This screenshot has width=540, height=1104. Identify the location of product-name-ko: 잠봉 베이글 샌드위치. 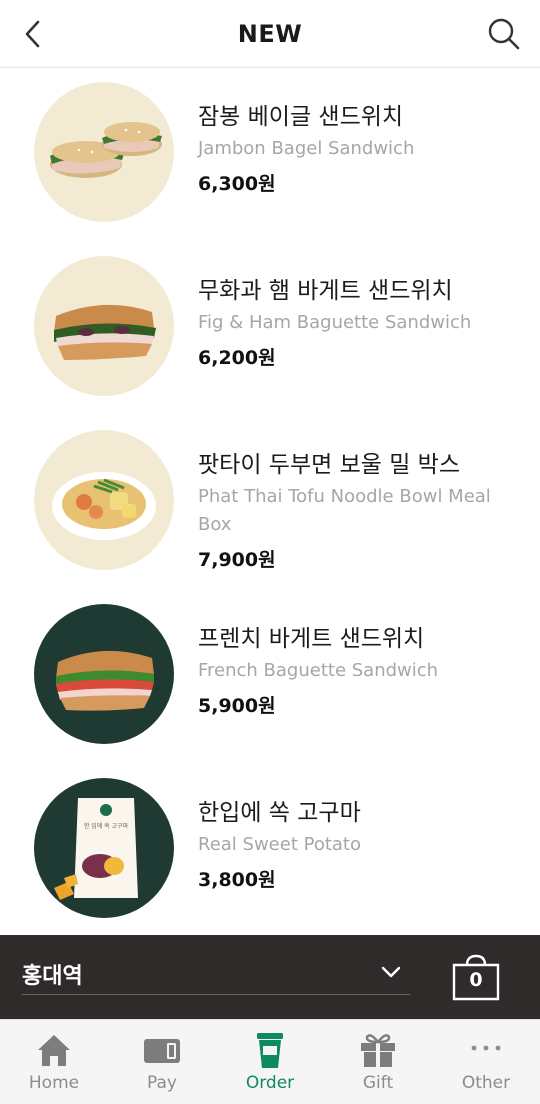
(301, 117).